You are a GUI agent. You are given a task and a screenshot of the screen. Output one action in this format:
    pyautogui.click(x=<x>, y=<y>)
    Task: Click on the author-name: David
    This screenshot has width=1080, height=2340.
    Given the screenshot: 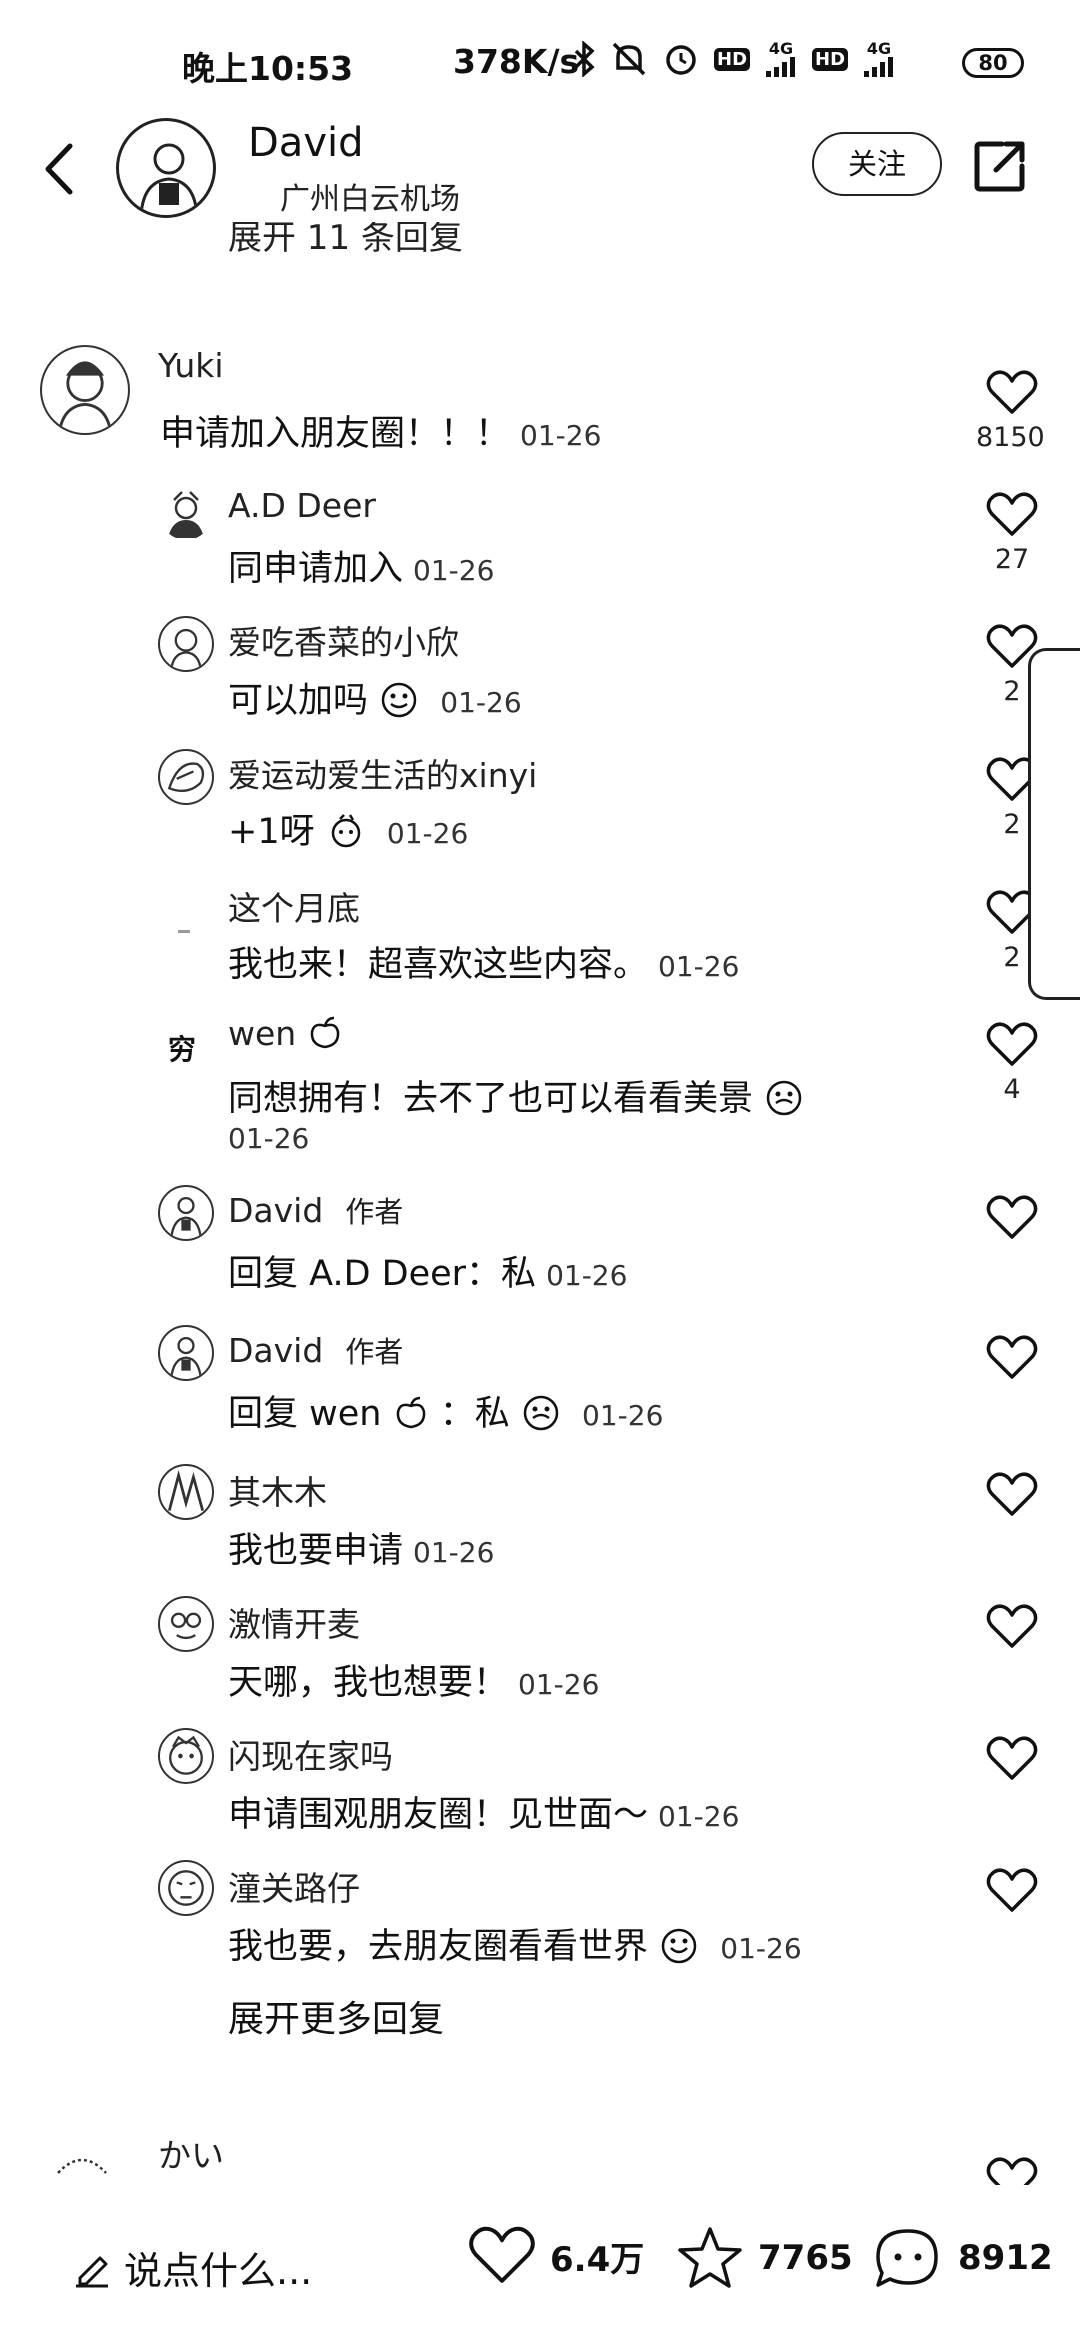 What is the action you would take?
    pyautogui.click(x=306, y=143)
    